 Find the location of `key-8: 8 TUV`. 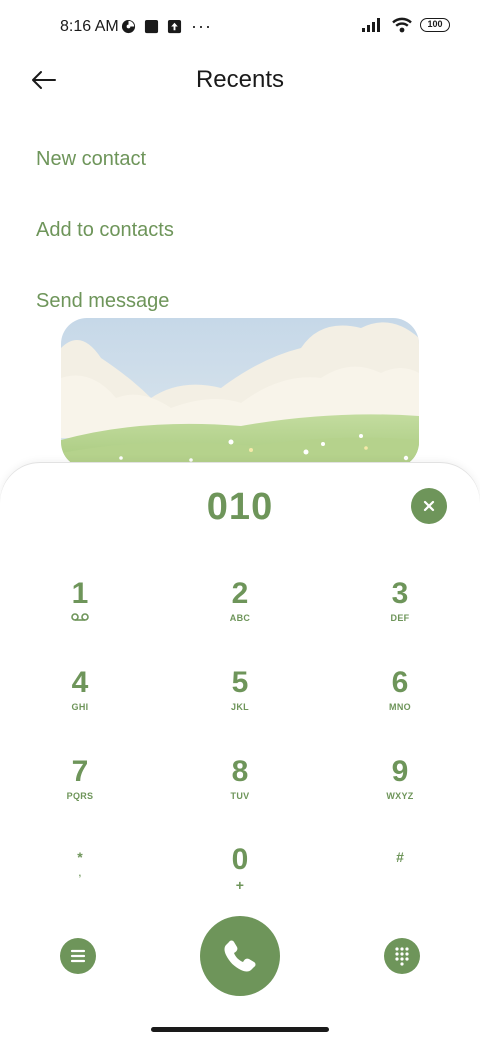

key-8: 8 TUV is located at coordinates (240, 791).